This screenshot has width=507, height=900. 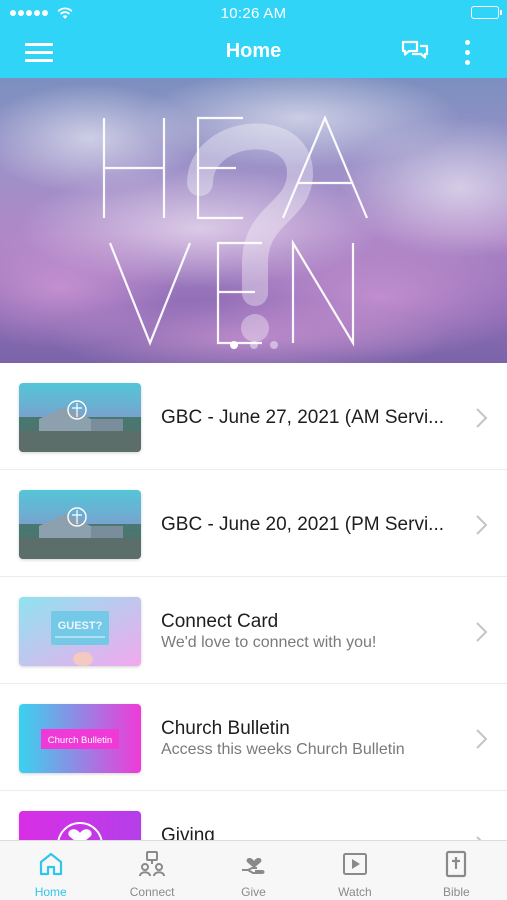 I want to click on connect-card-thumbnail: GUEST?, so click(x=80, y=631).